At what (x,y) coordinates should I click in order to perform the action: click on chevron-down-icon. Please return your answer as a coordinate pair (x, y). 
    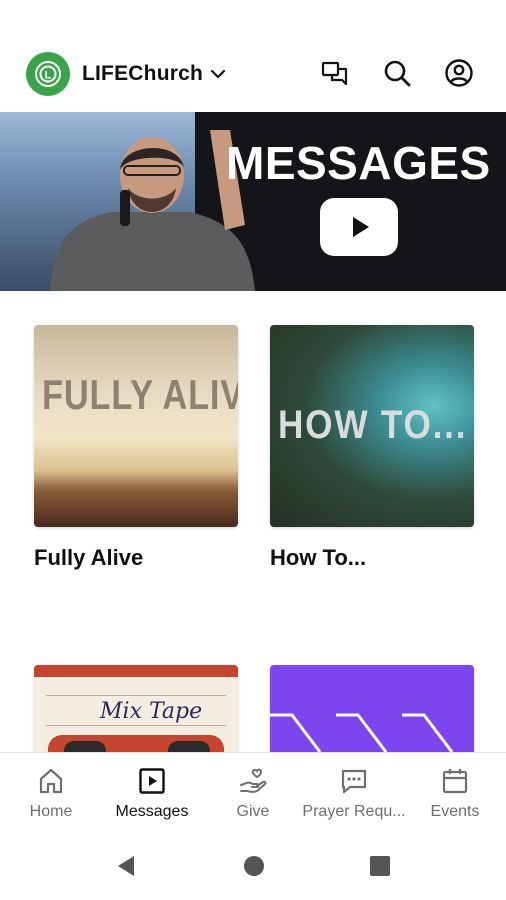
    Looking at the image, I should click on (218, 74).